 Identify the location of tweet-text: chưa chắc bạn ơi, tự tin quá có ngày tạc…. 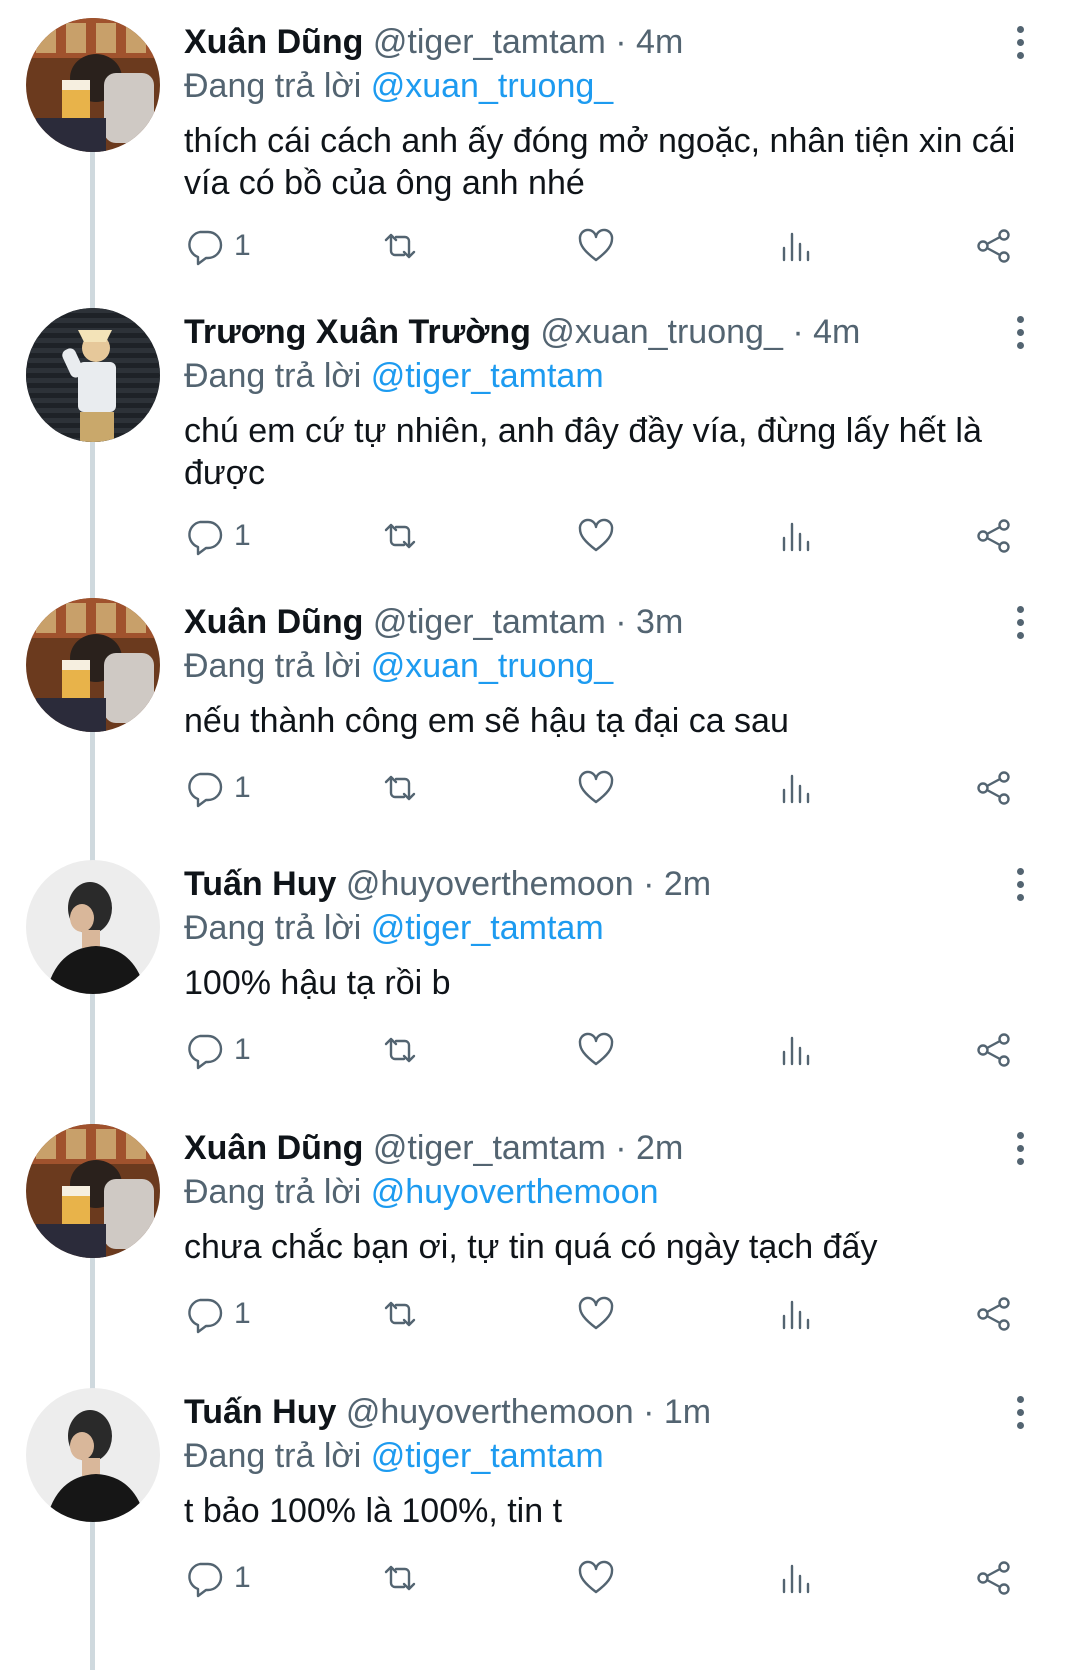
(531, 1247).